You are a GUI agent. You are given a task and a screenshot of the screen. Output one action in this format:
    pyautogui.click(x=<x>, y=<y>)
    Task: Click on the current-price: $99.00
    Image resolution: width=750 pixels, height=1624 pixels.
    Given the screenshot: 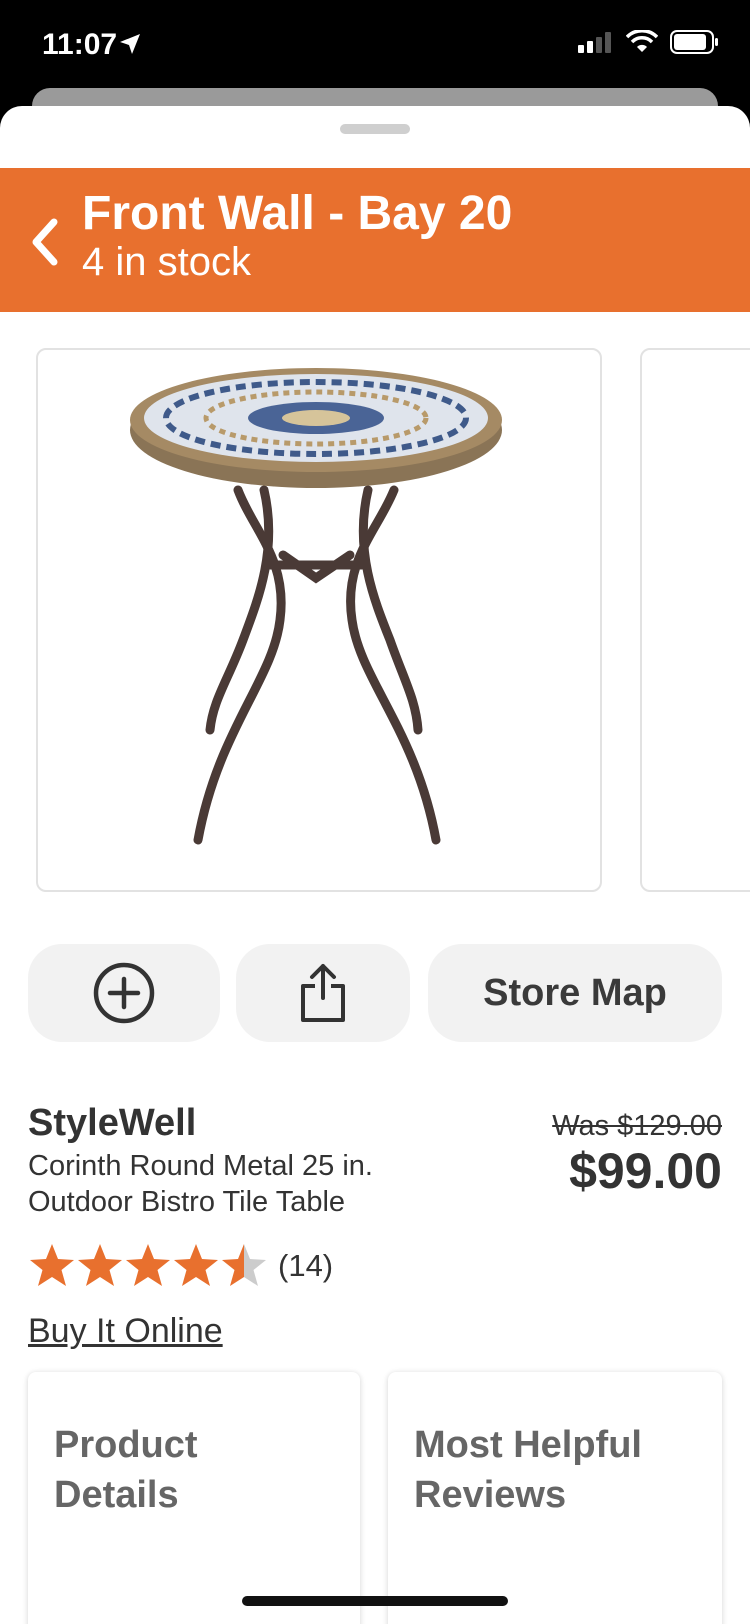 What is the action you would take?
    pyautogui.click(x=645, y=1171)
    